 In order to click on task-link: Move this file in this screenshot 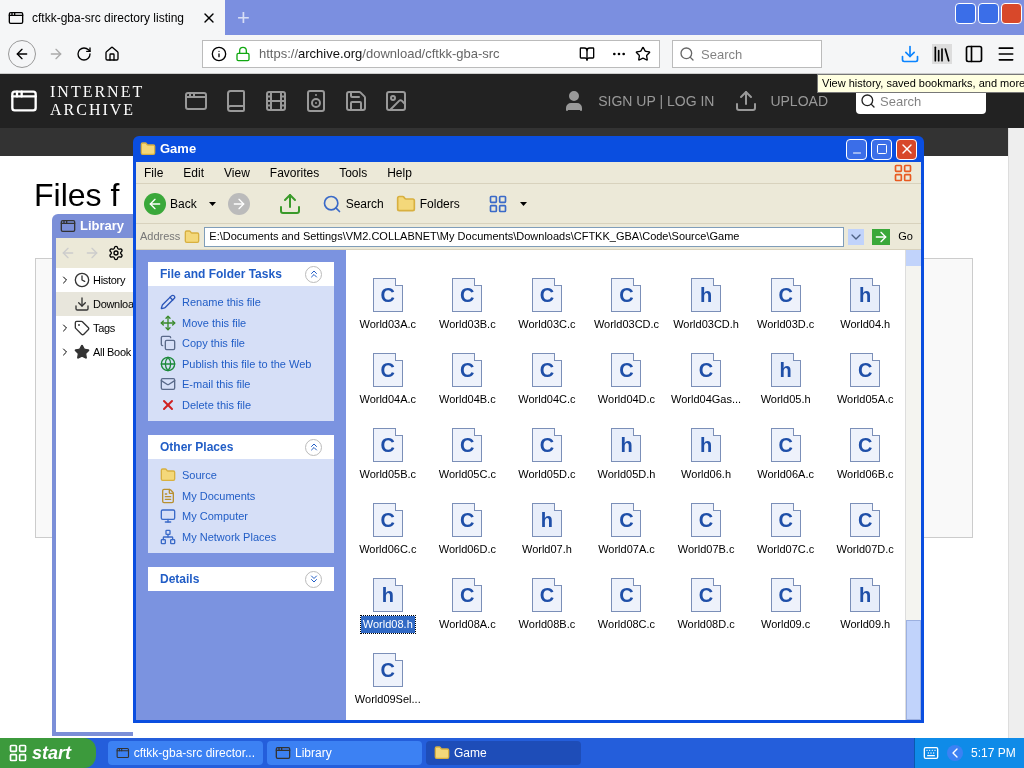, I will do `click(214, 322)`.